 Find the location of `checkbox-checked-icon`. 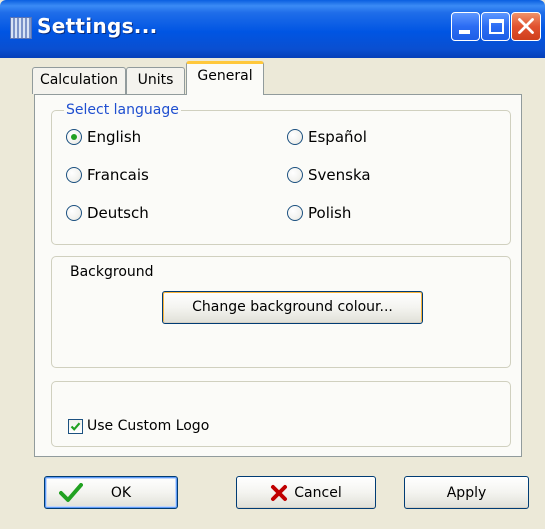

checkbox-checked-icon is located at coordinates (75, 426).